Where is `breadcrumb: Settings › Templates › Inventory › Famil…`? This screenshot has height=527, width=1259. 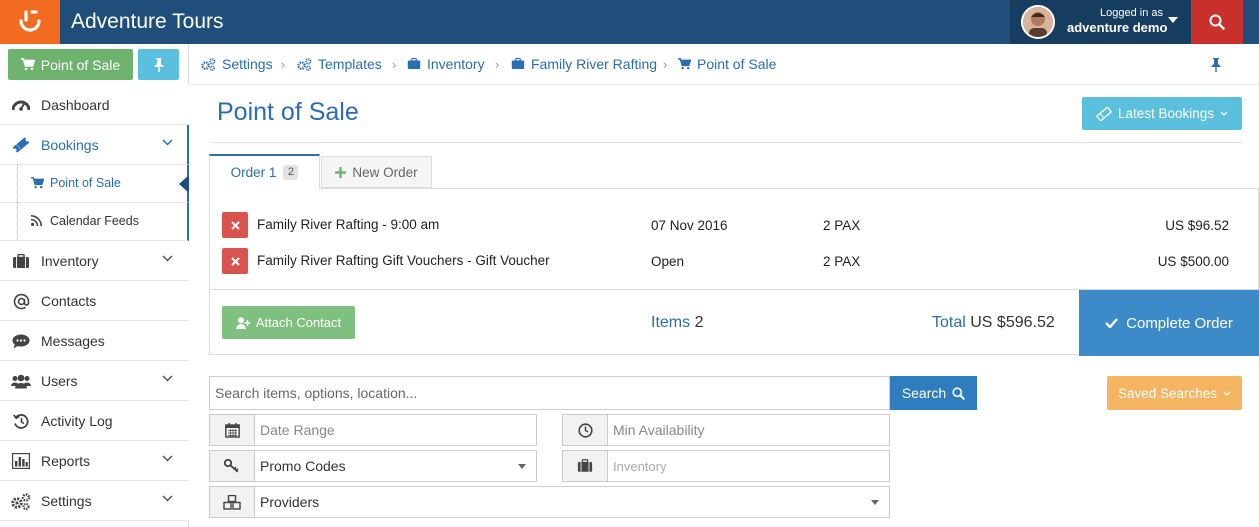 breadcrumb: Settings › Templates › Inventory › Famil… is located at coordinates (724, 64).